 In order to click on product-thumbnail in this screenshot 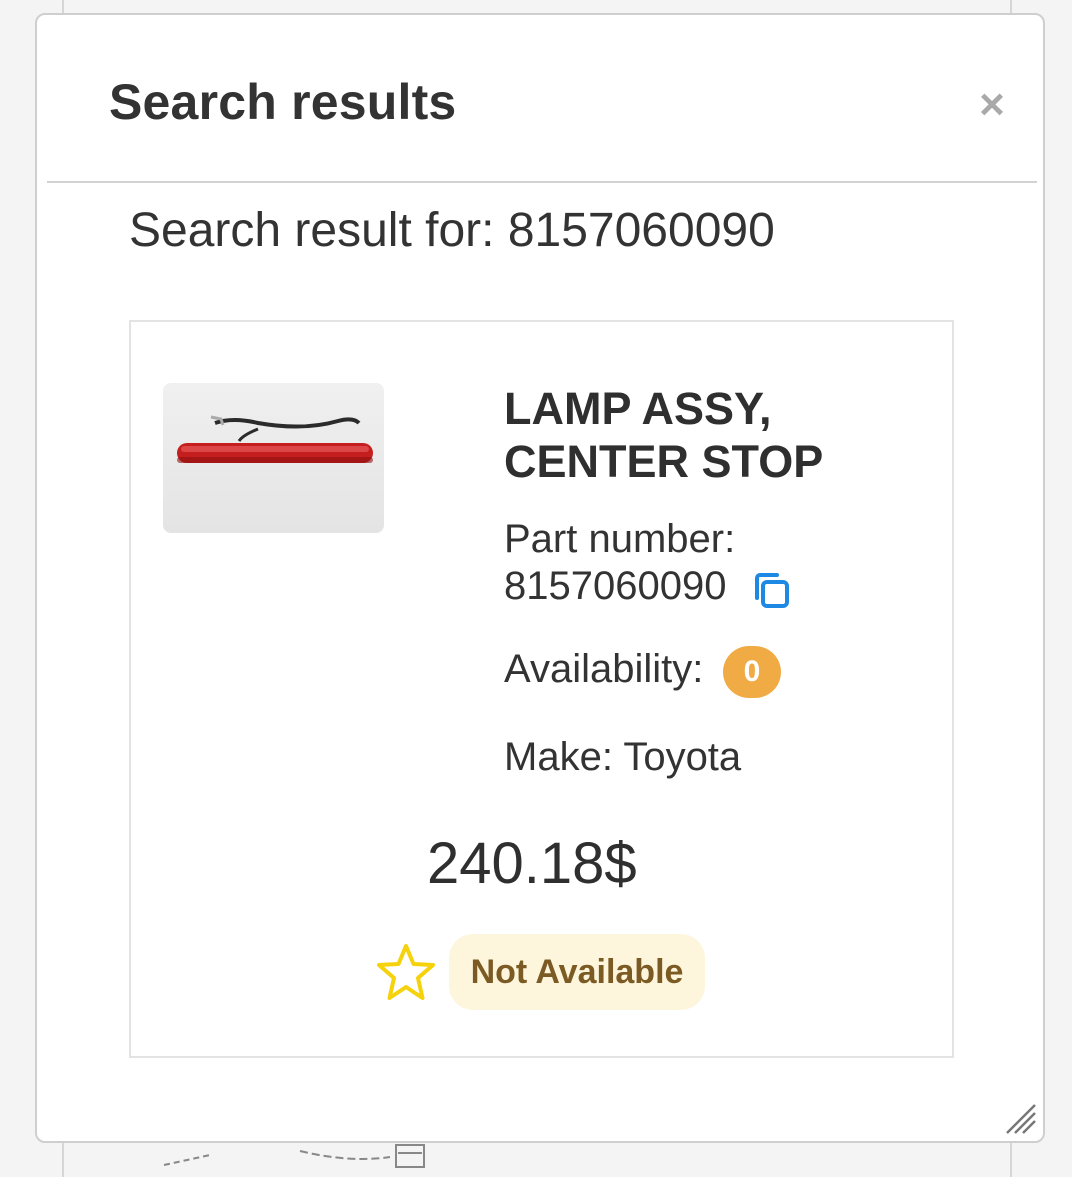, I will do `click(273, 458)`.